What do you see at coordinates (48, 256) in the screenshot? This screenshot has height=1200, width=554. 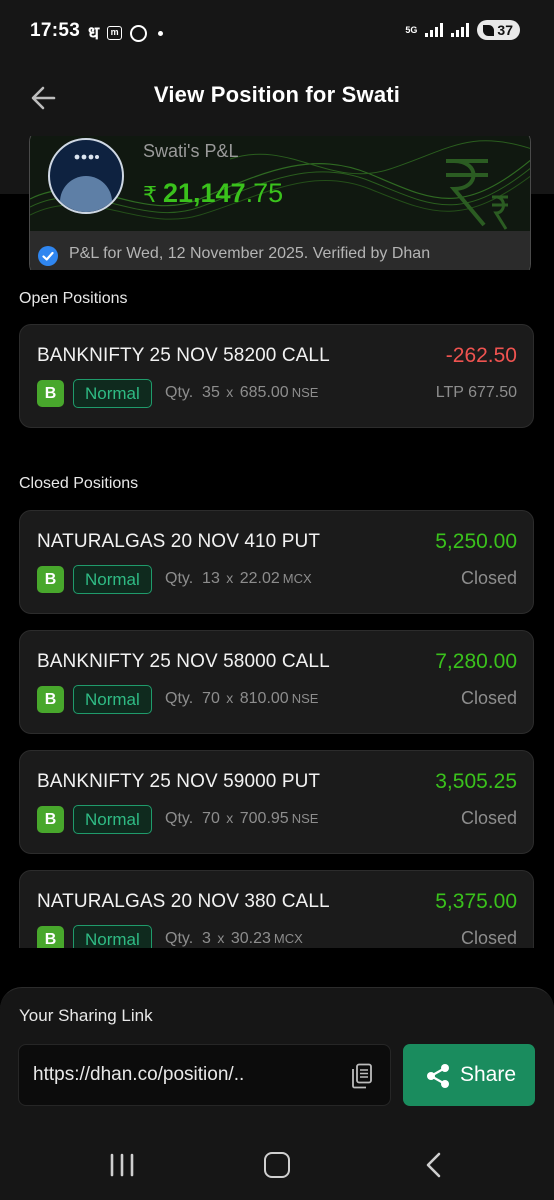 I see `verified-check-icon` at bounding box center [48, 256].